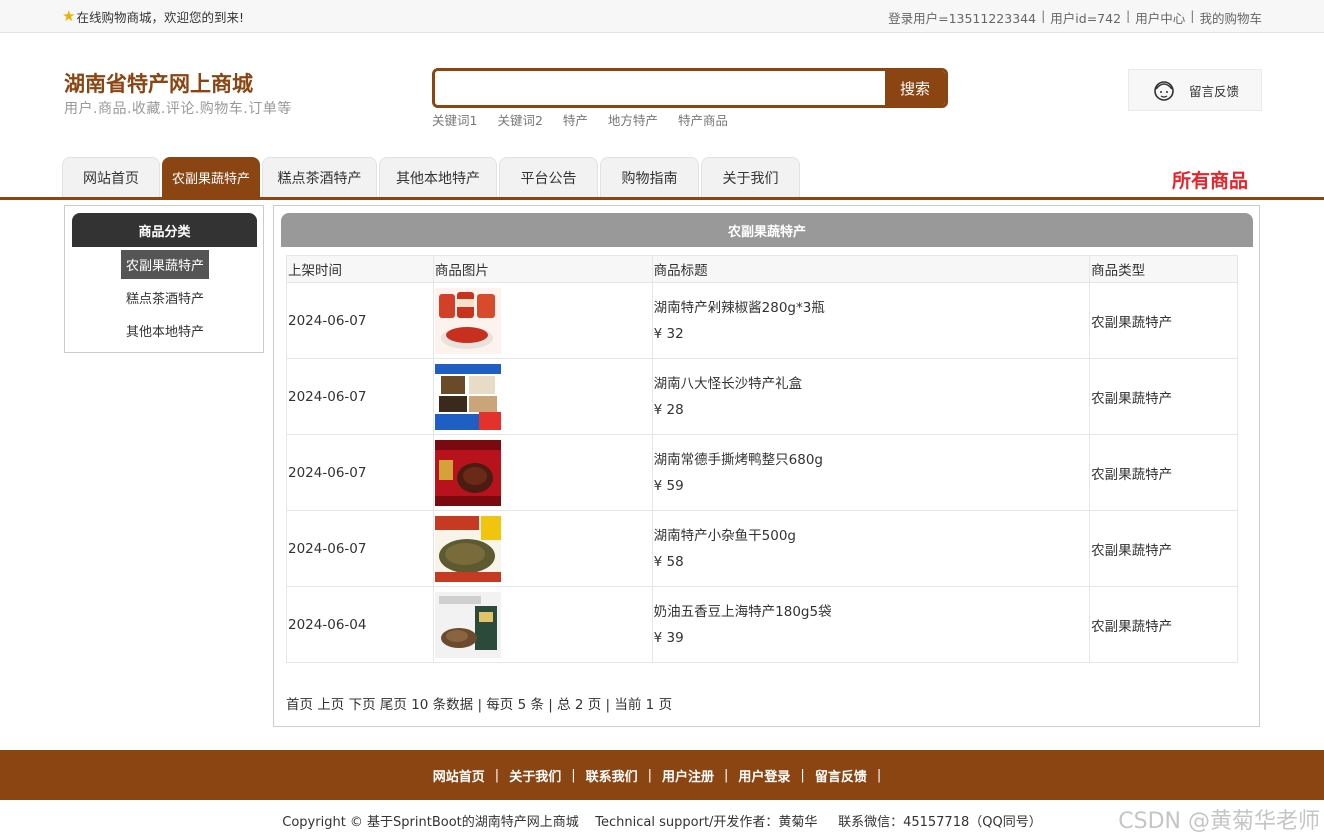 This screenshot has width=1324, height=839. I want to click on sidebar-item-other-local: 其他本地特产, so click(165, 330).